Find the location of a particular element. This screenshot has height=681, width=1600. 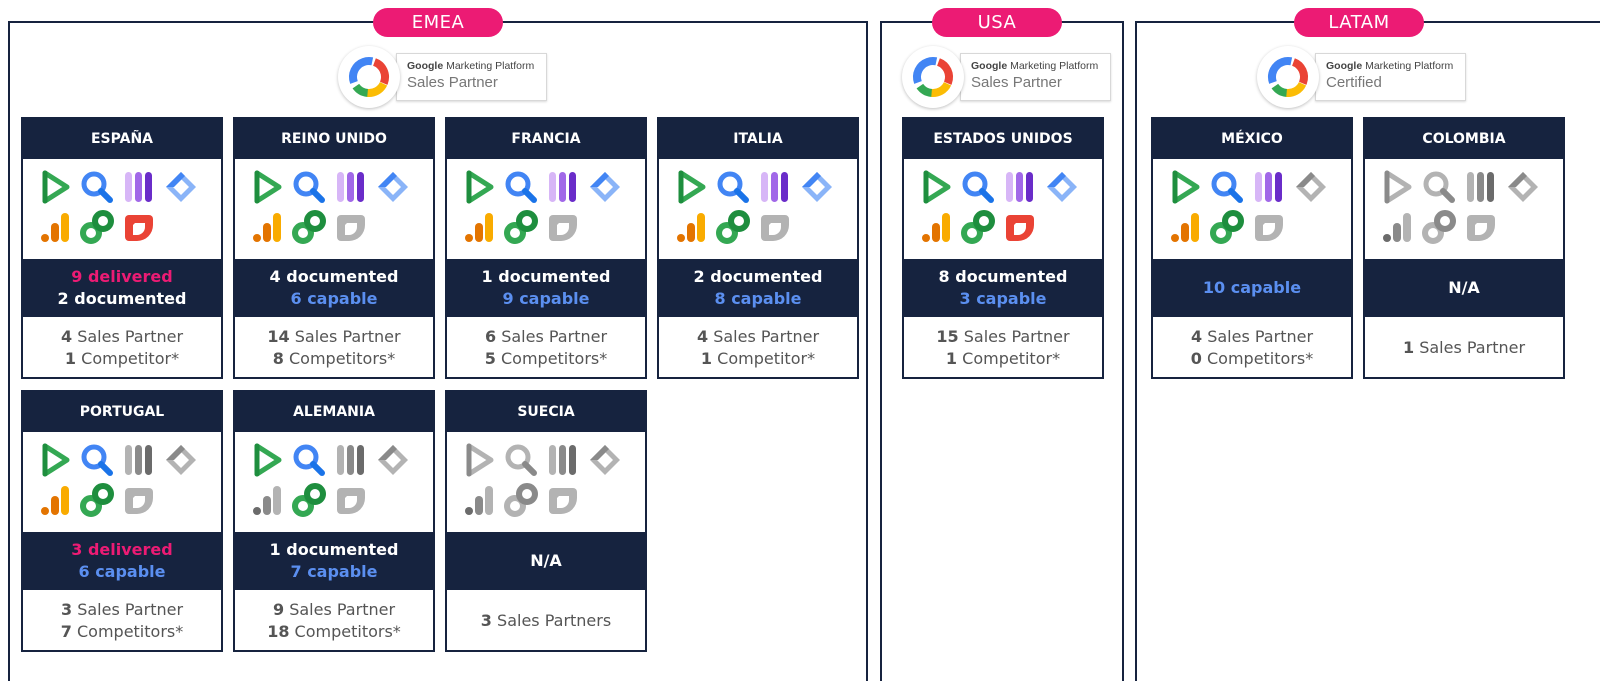

count-line: 9 Sales Partner is located at coordinates (334, 610).